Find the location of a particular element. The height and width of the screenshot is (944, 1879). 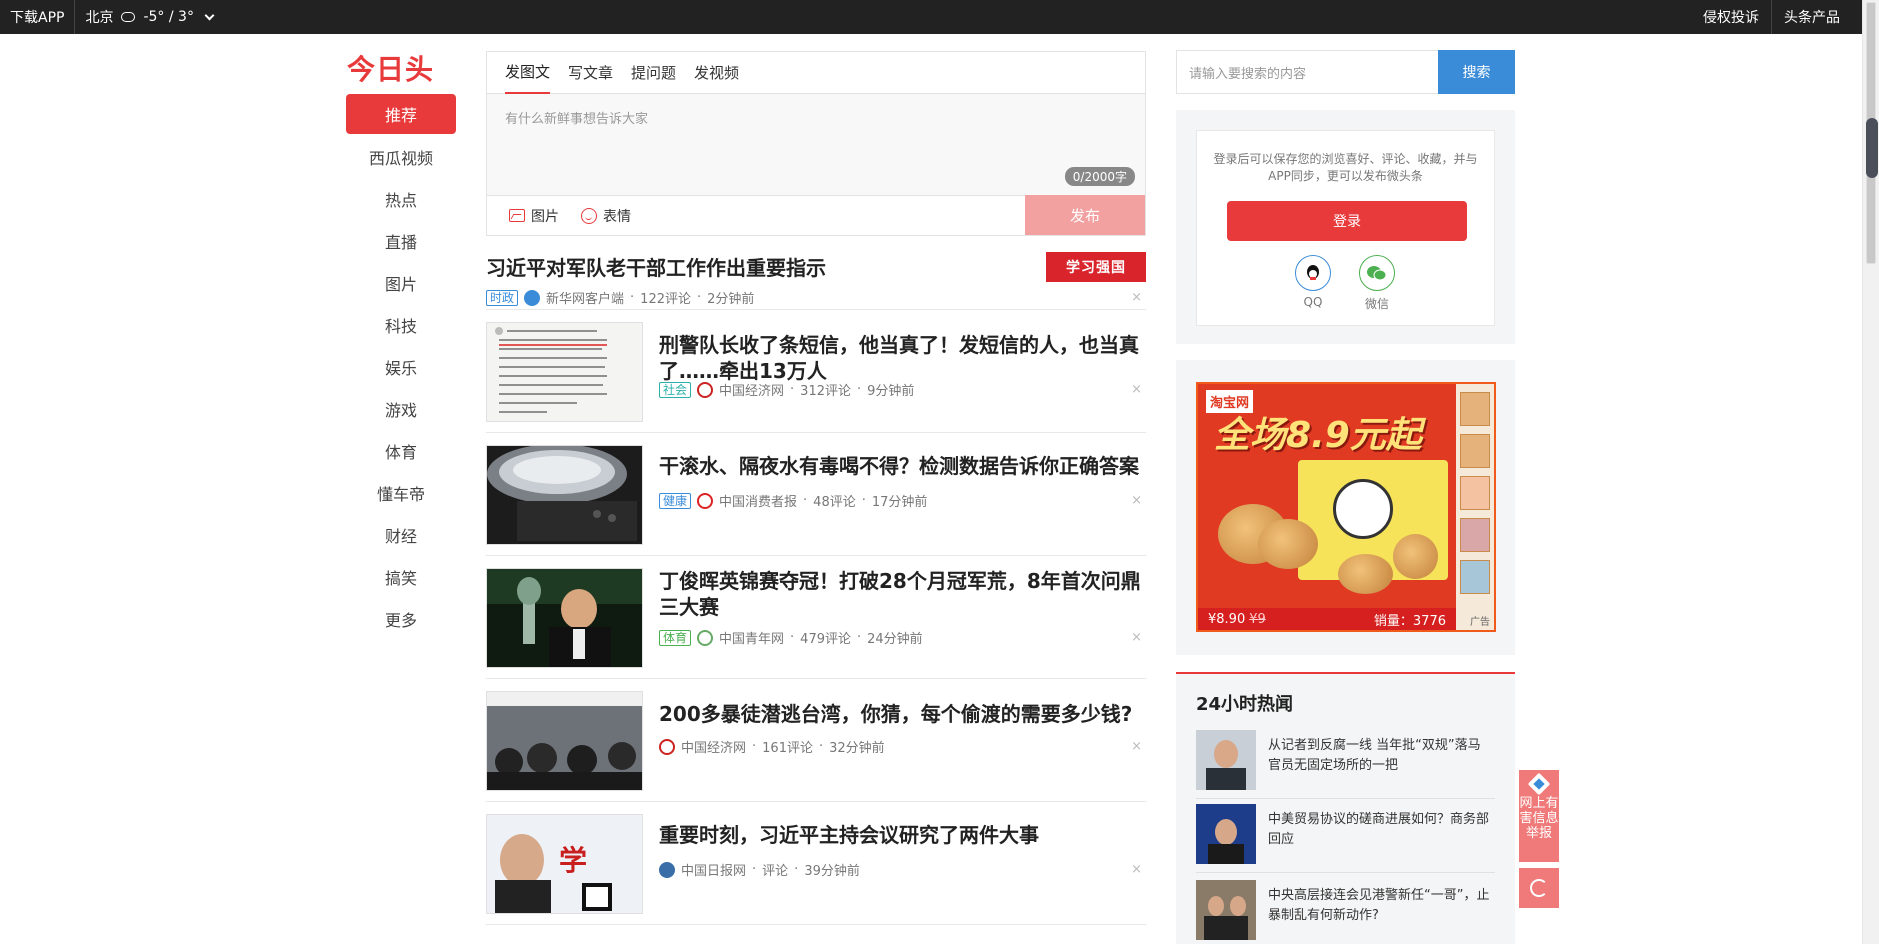

ad-sales: 销量：3776 is located at coordinates (1409, 621).